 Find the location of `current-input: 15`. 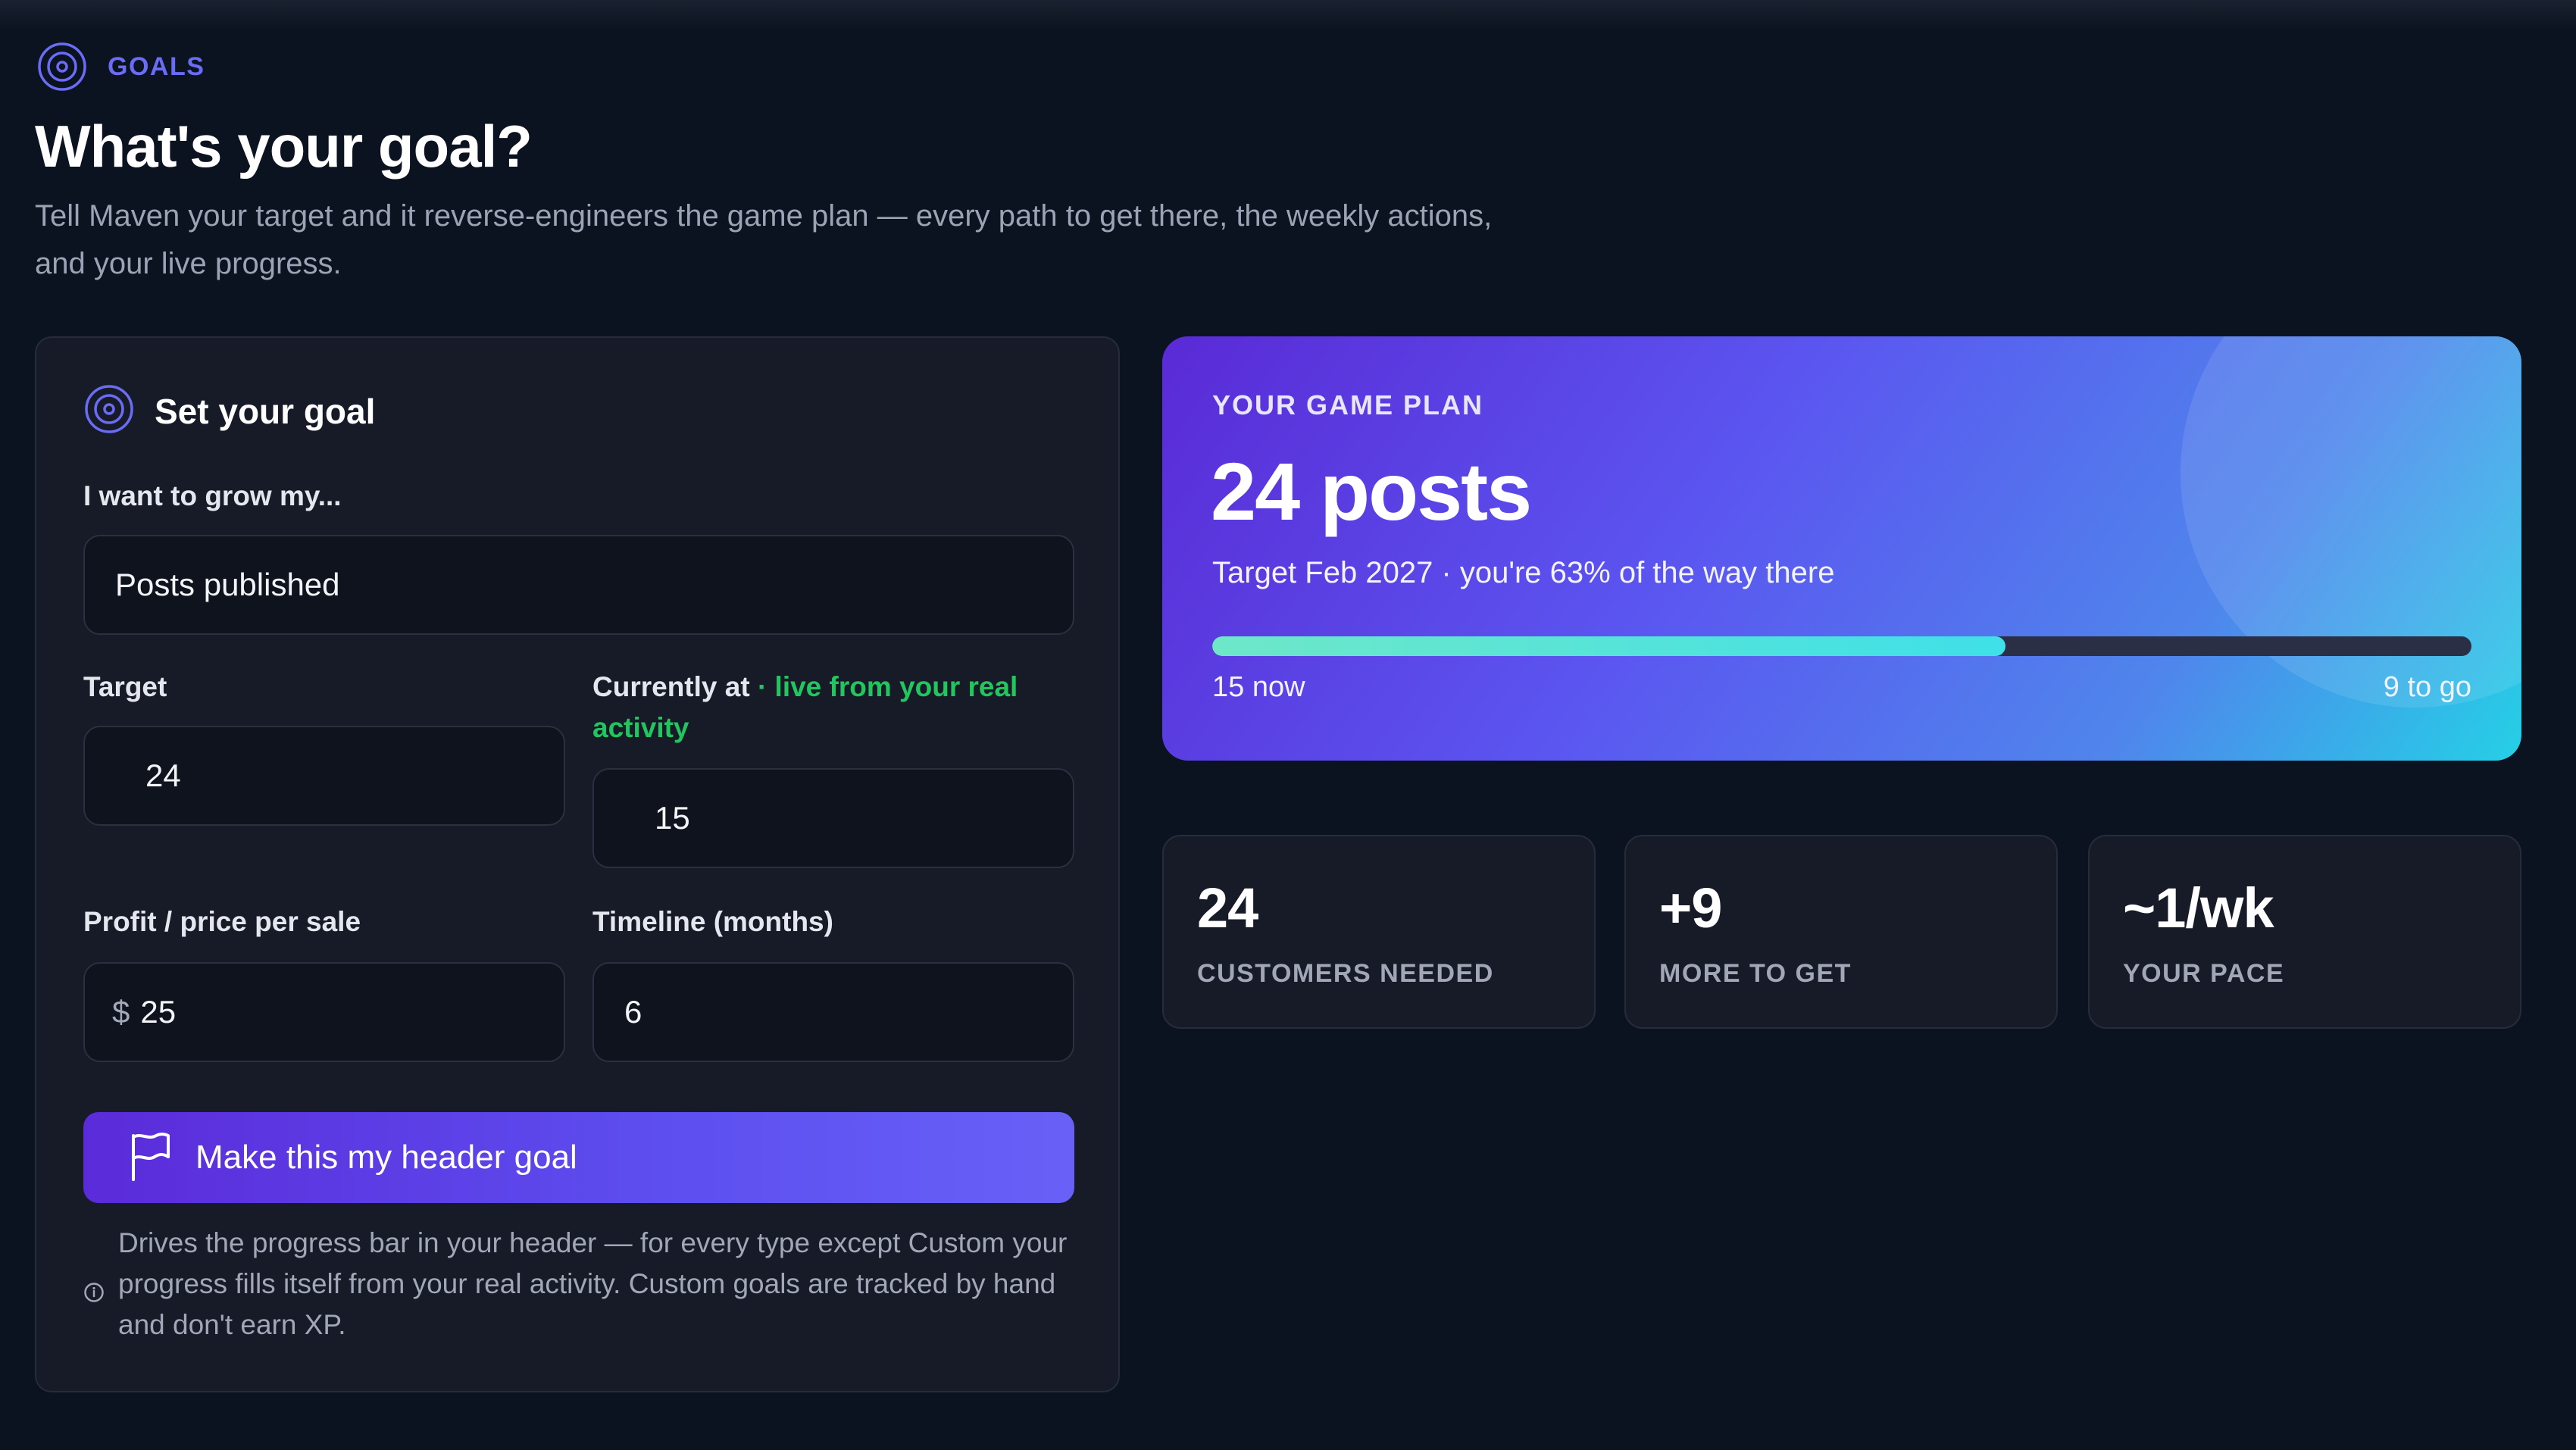

current-input: 15 is located at coordinates (833, 818).